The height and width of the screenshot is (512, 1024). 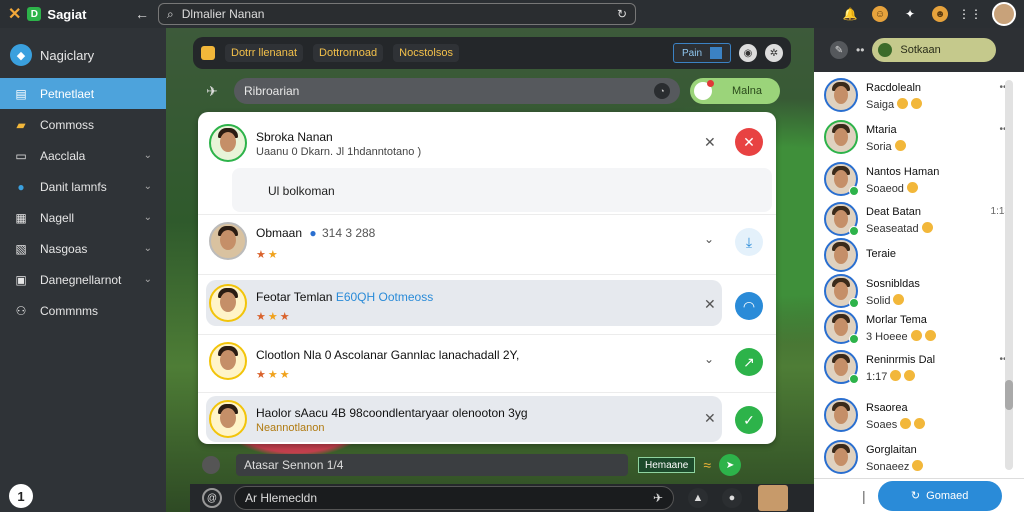 I want to click on gomaed-button: ↻ Gomaed, so click(x=939, y=495).